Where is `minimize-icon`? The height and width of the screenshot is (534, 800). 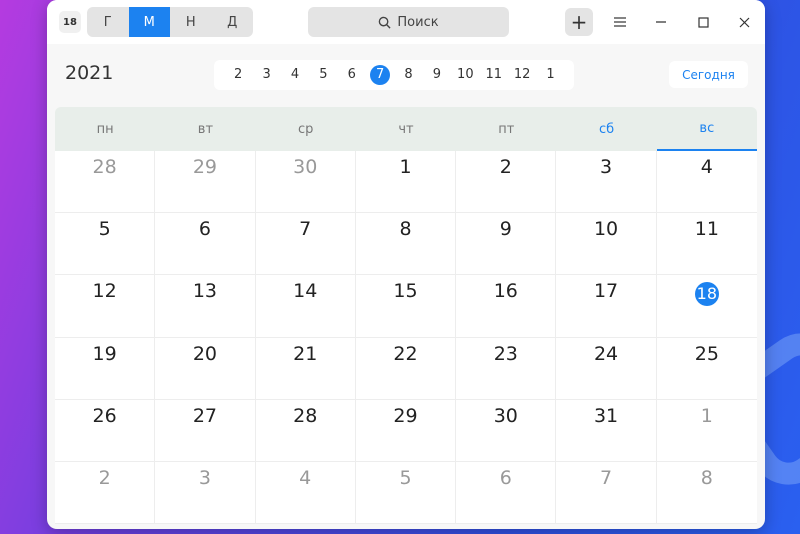 minimize-icon is located at coordinates (661, 22).